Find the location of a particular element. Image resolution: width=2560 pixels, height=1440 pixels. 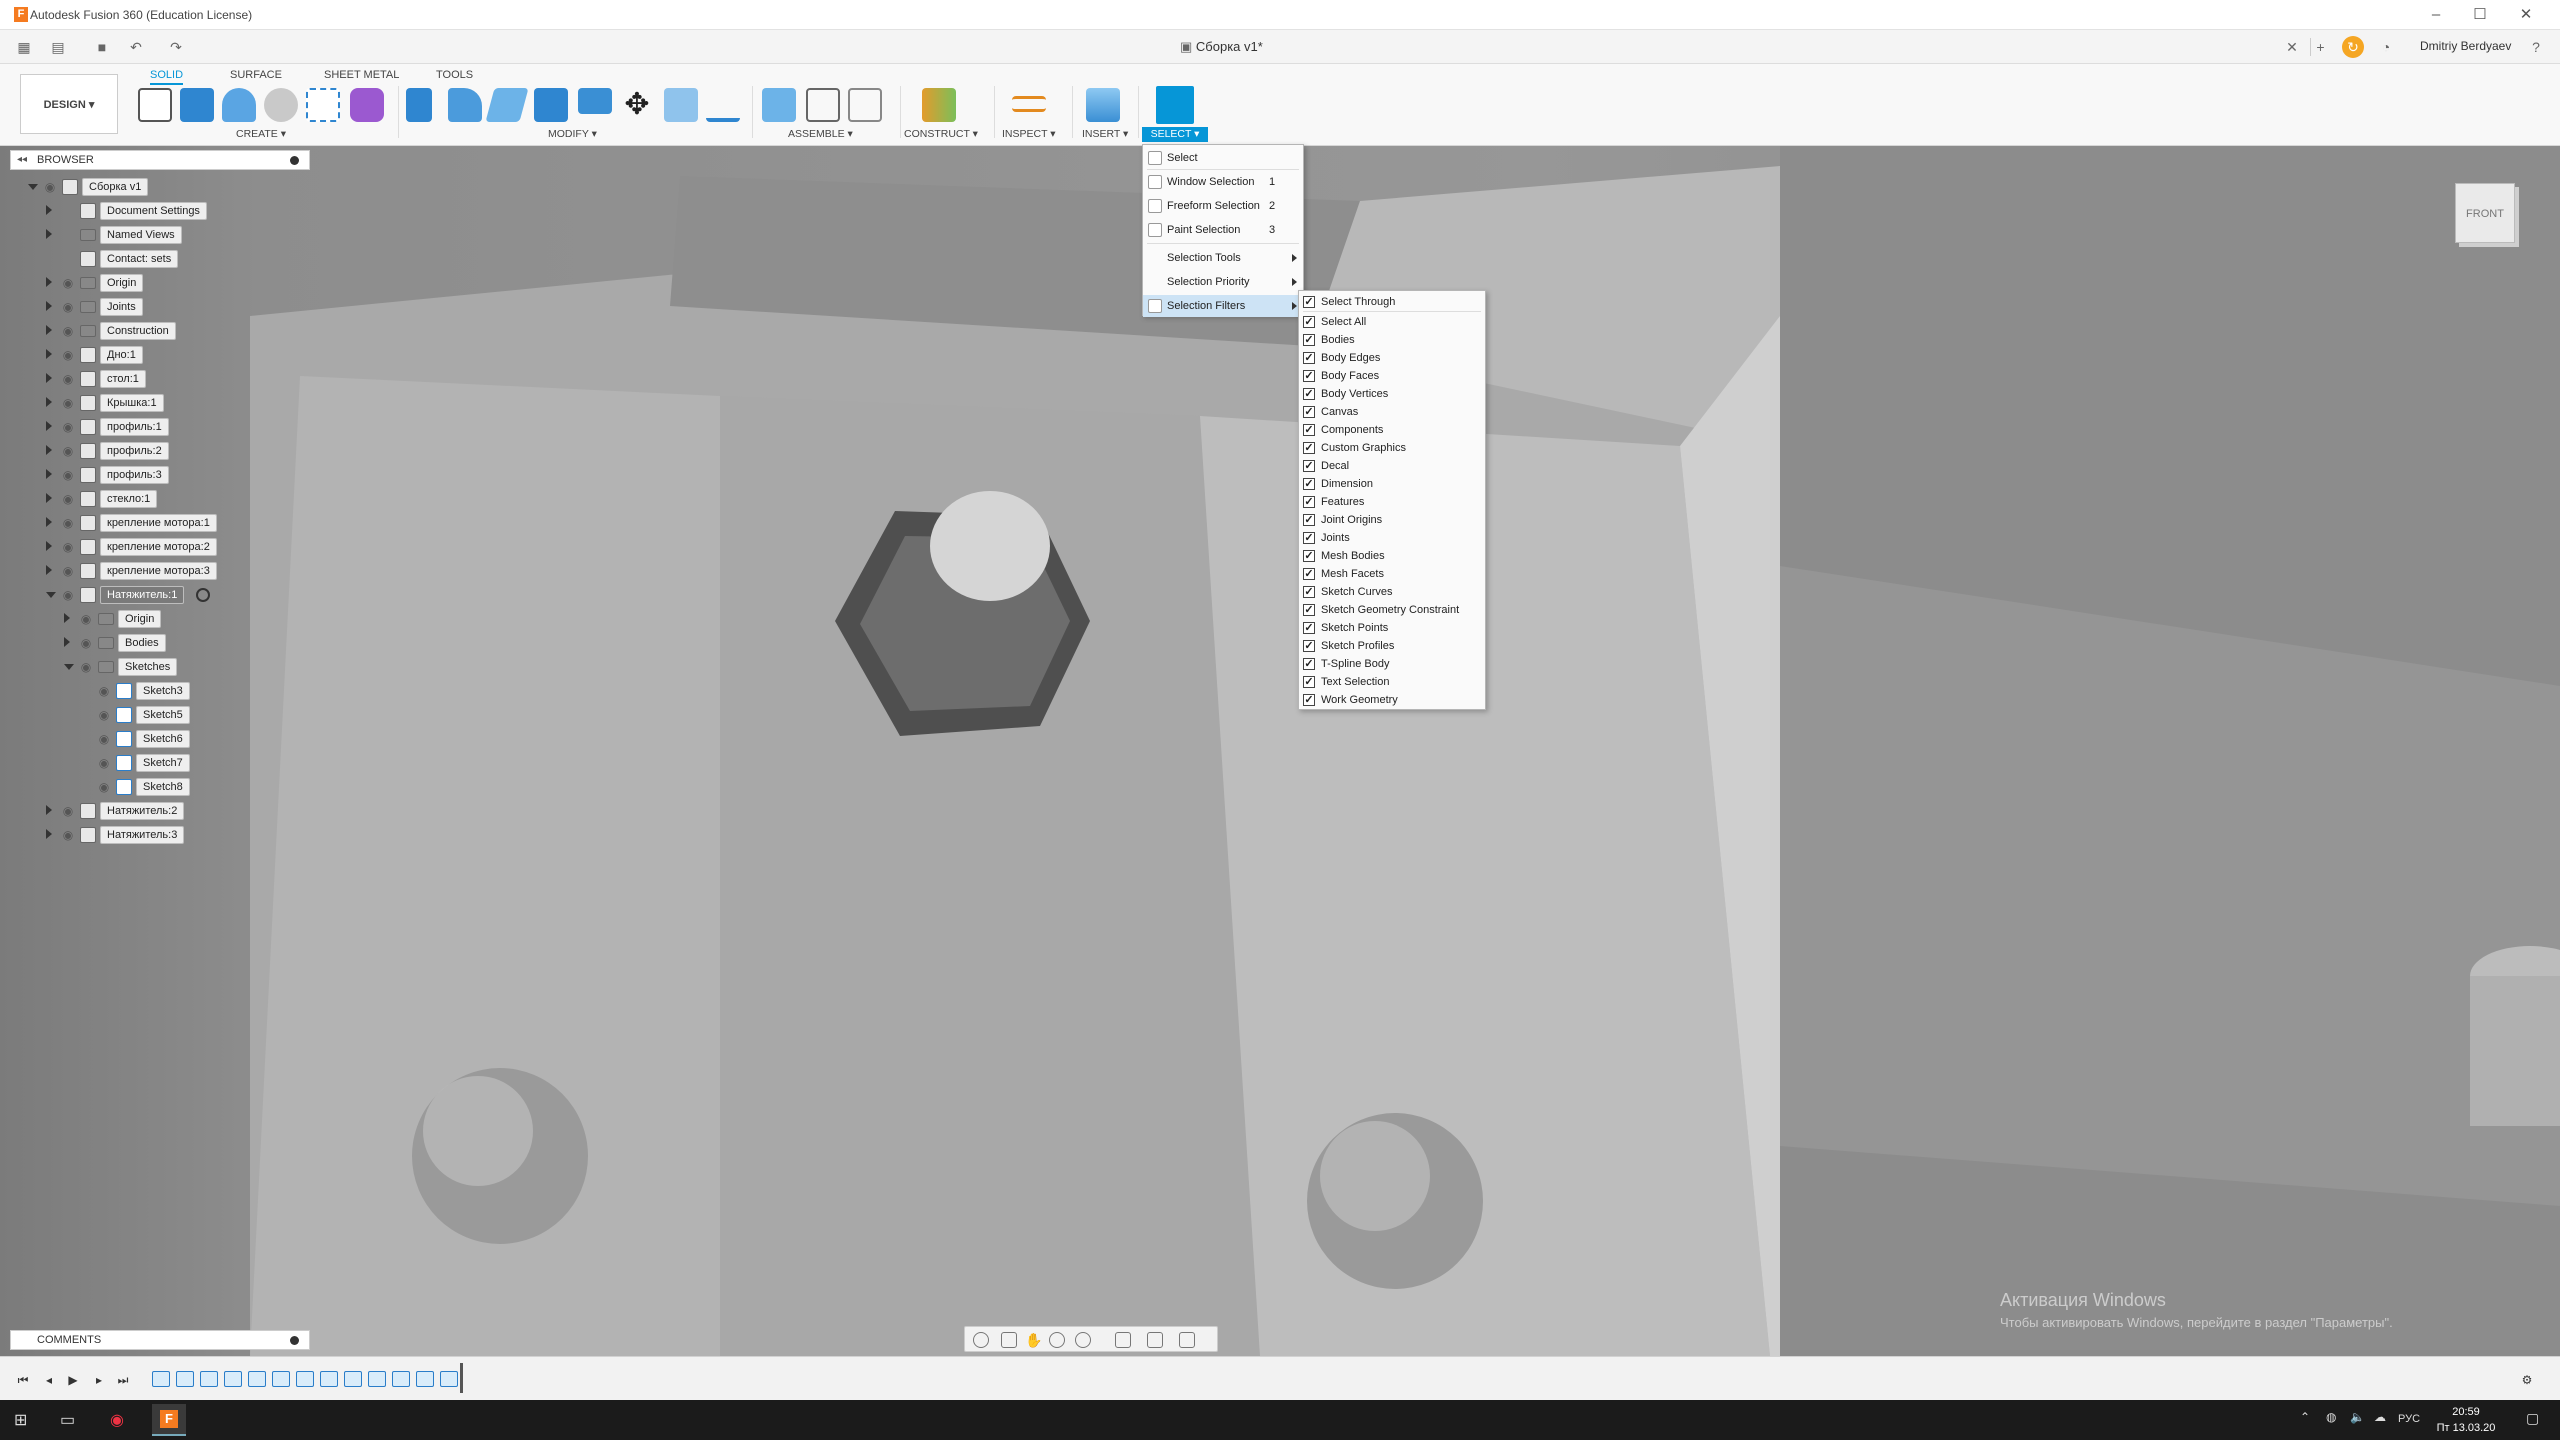

comments-header: COMMENTS is located at coordinates (160, 1340).